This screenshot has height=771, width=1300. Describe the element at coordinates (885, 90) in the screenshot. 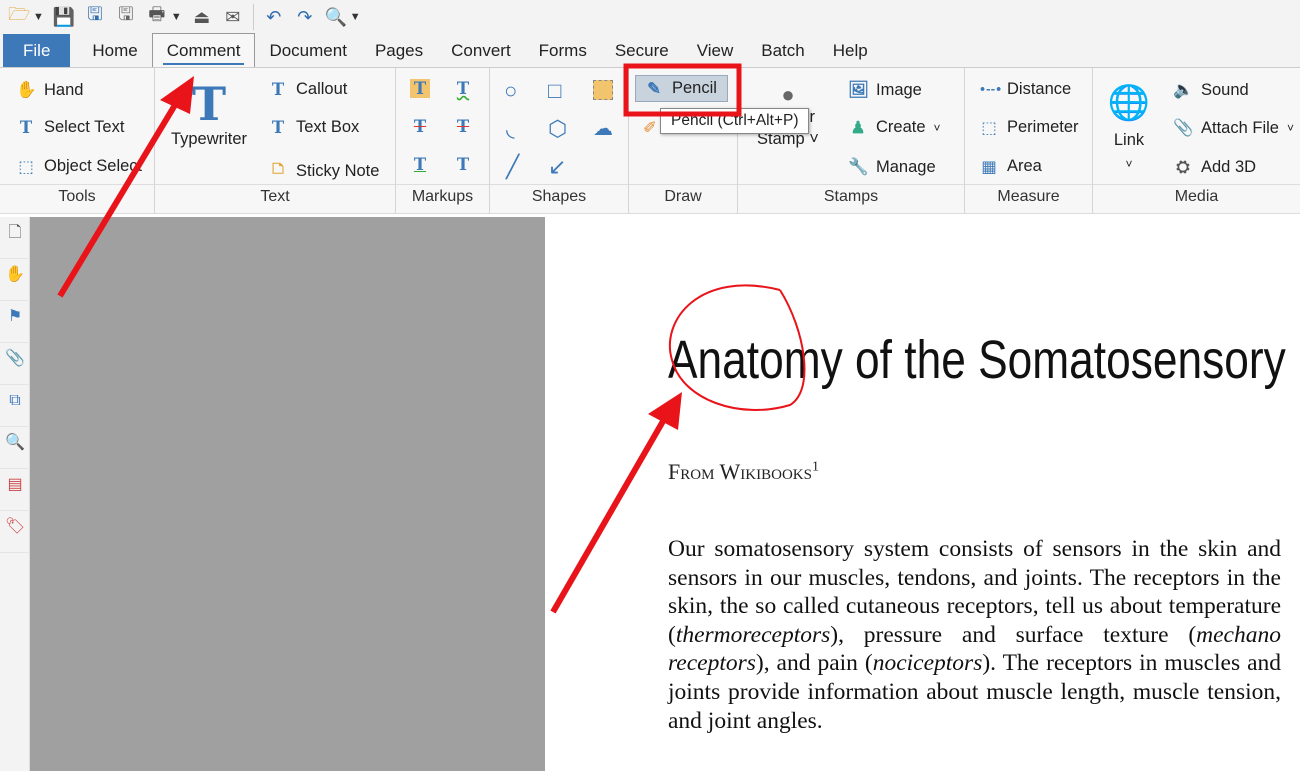

I see `image-button: 🖼 Image` at that location.